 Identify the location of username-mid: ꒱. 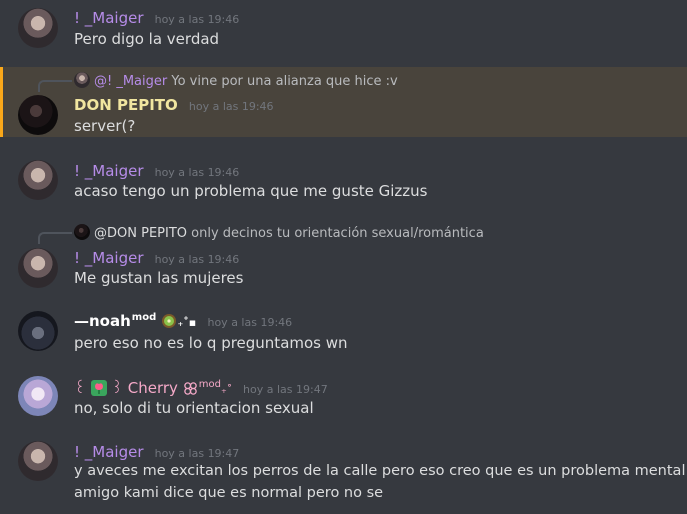
(117, 388).